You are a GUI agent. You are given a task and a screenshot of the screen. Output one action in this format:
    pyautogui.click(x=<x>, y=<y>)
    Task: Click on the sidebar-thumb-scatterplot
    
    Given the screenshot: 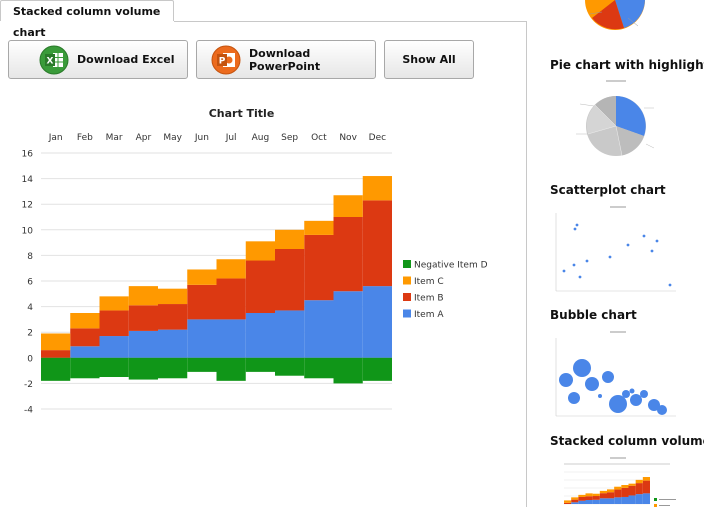 What is the action you would take?
    pyautogui.click(x=614, y=249)
    